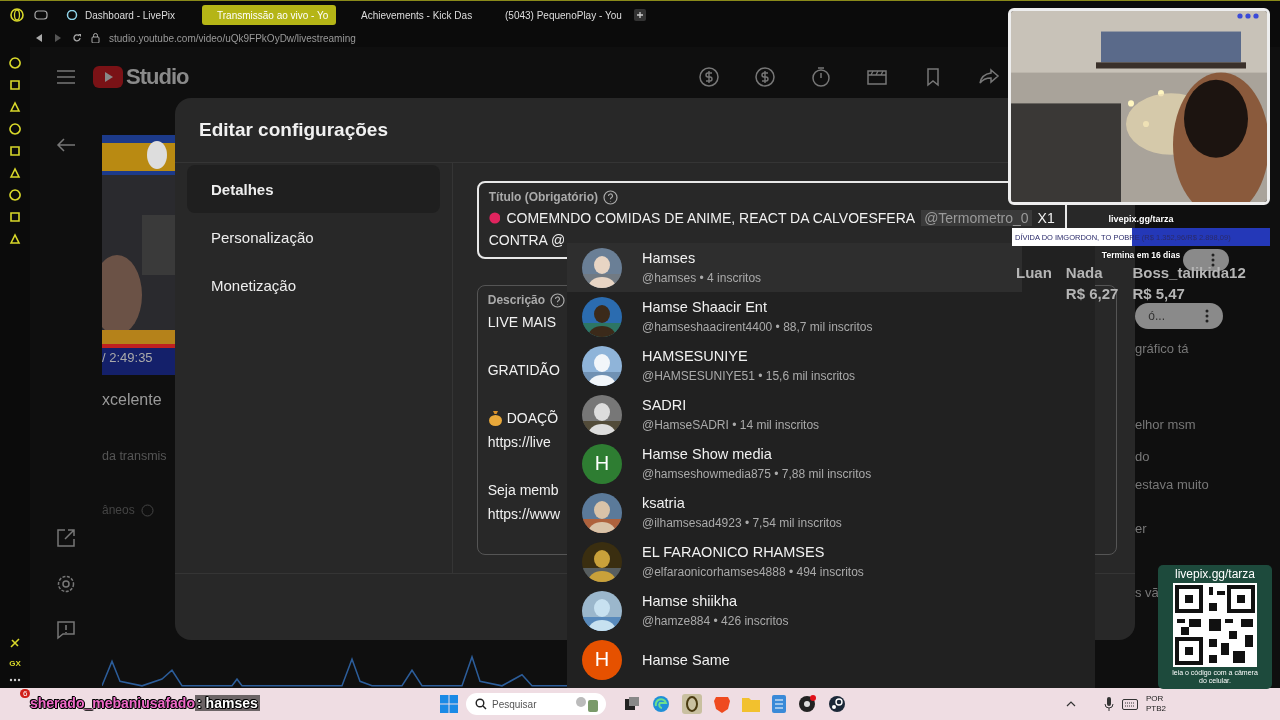 The image size is (1280, 720). Describe the element at coordinates (157, 77) in the screenshot. I see `studio-logo: Studio` at that location.